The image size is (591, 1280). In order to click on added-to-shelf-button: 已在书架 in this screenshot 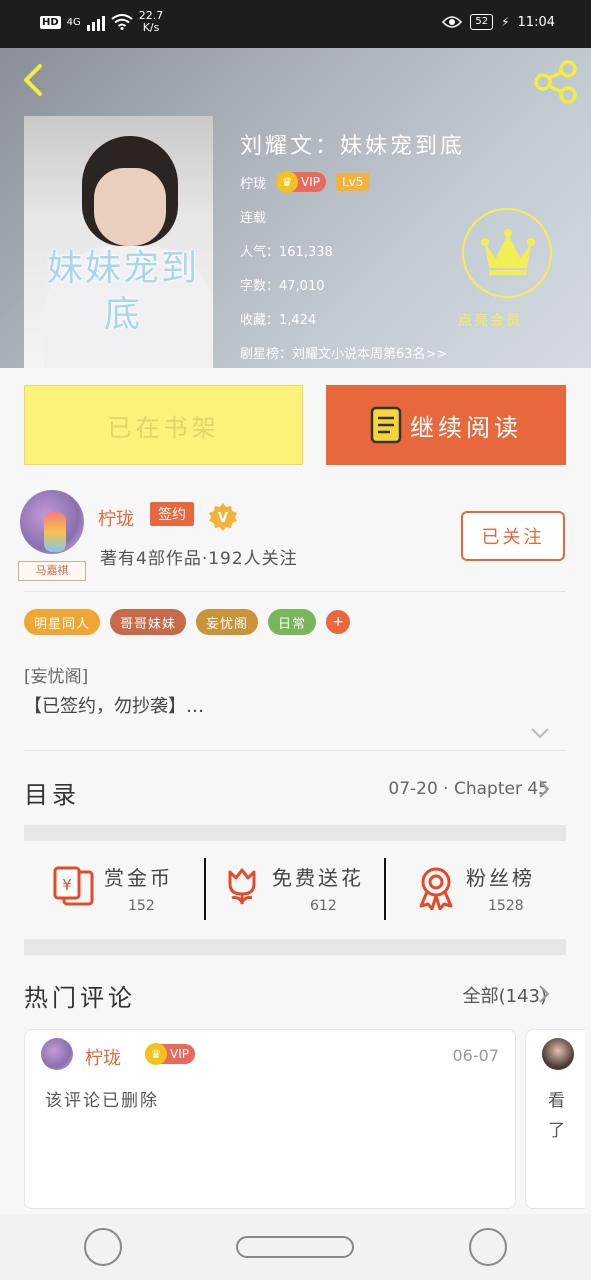, I will do `click(163, 425)`.